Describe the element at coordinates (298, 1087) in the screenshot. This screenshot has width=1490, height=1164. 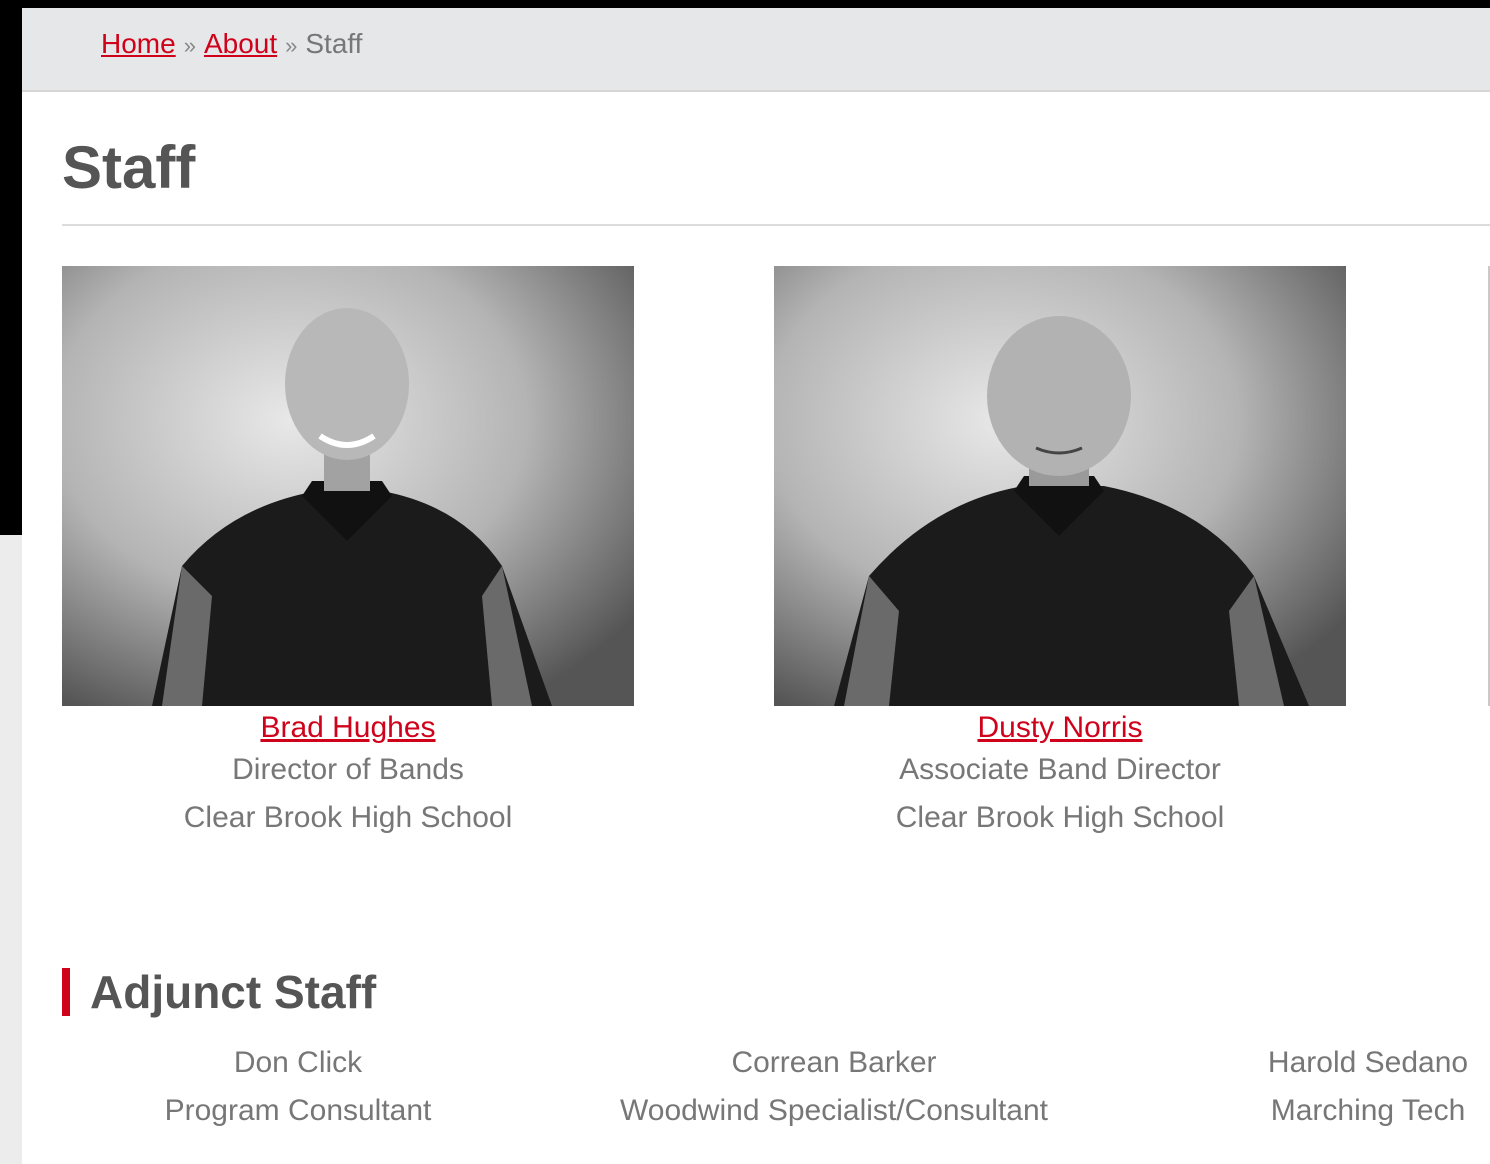
I see `adjunct-member: Don Click Program Consultant` at that location.